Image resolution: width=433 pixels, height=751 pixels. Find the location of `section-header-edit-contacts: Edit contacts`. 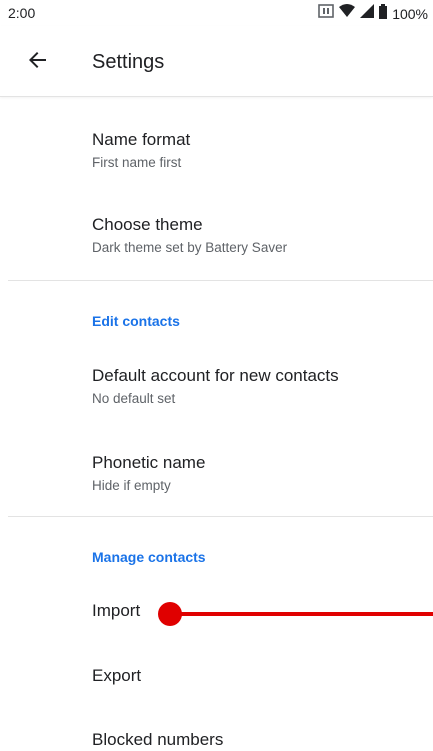

section-header-edit-contacts: Edit contacts is located at coordinates (136, 321).